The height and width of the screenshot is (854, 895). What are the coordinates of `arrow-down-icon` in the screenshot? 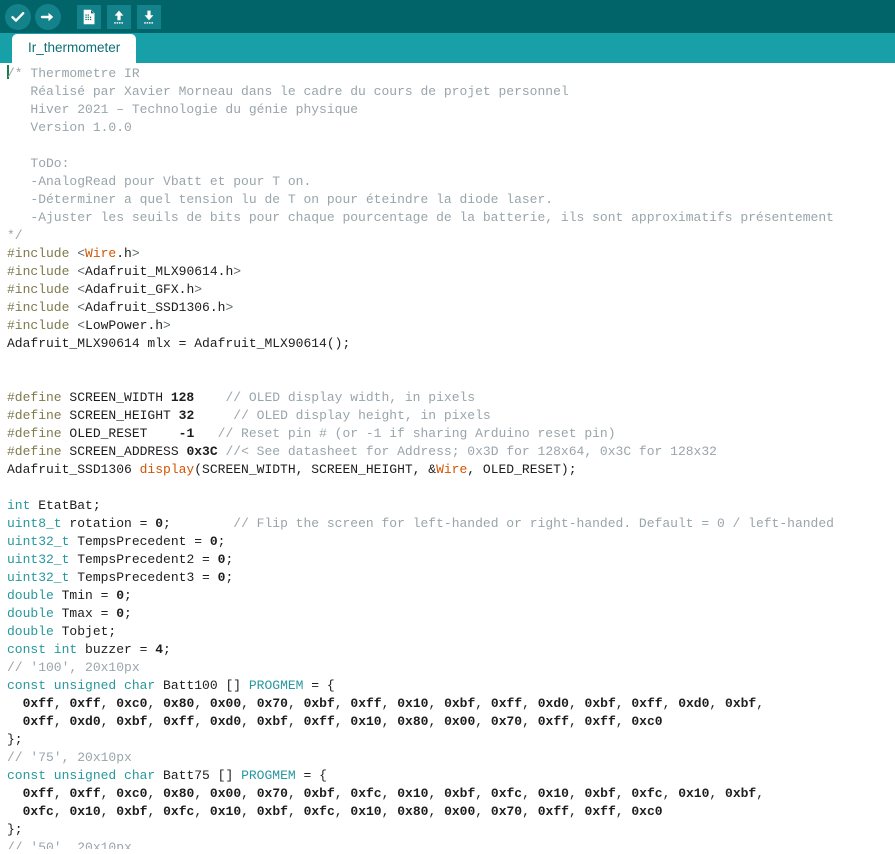 It's located at (149, 17).